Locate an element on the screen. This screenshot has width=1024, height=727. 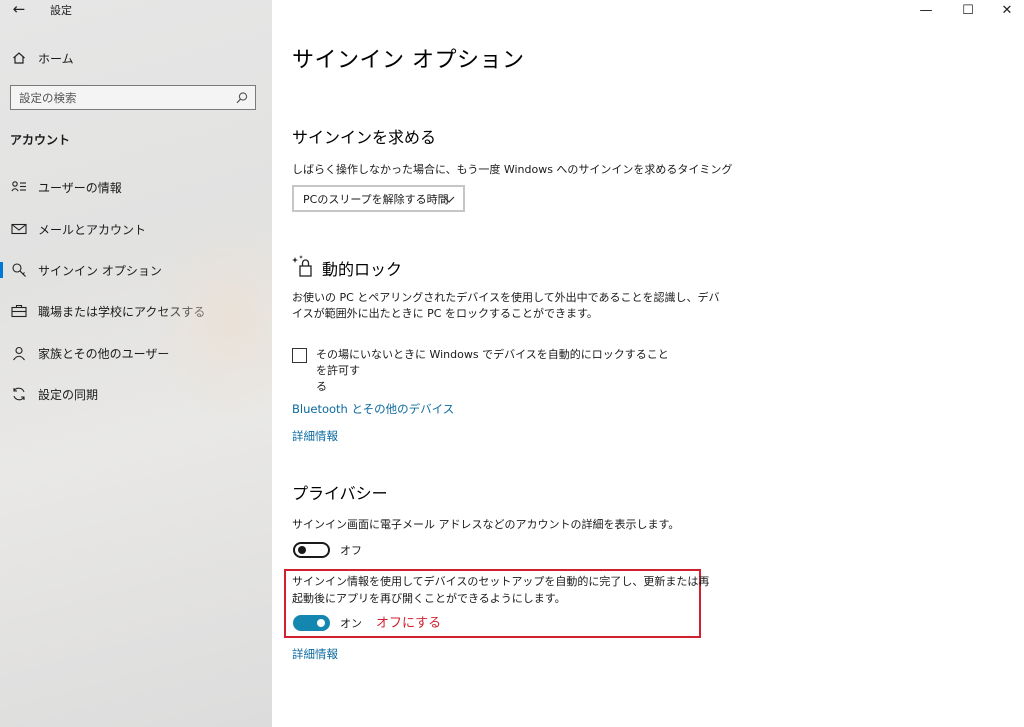
privacy-setting1-description: サインイン画面に電子メール アドレスなどのアカウントの詳細を表示します。 is located at coordinates (486, 524).